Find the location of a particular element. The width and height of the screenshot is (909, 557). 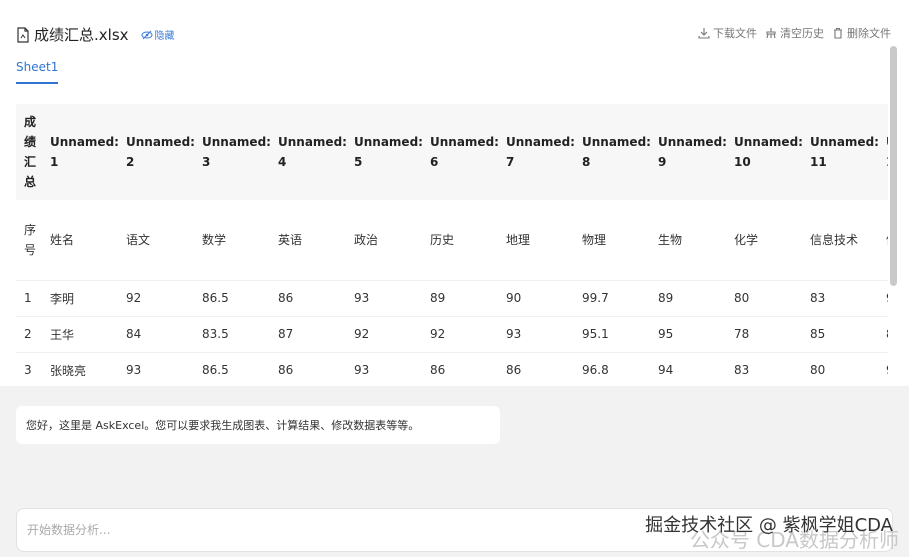

trash-icon is located at coordinates (838, 33).